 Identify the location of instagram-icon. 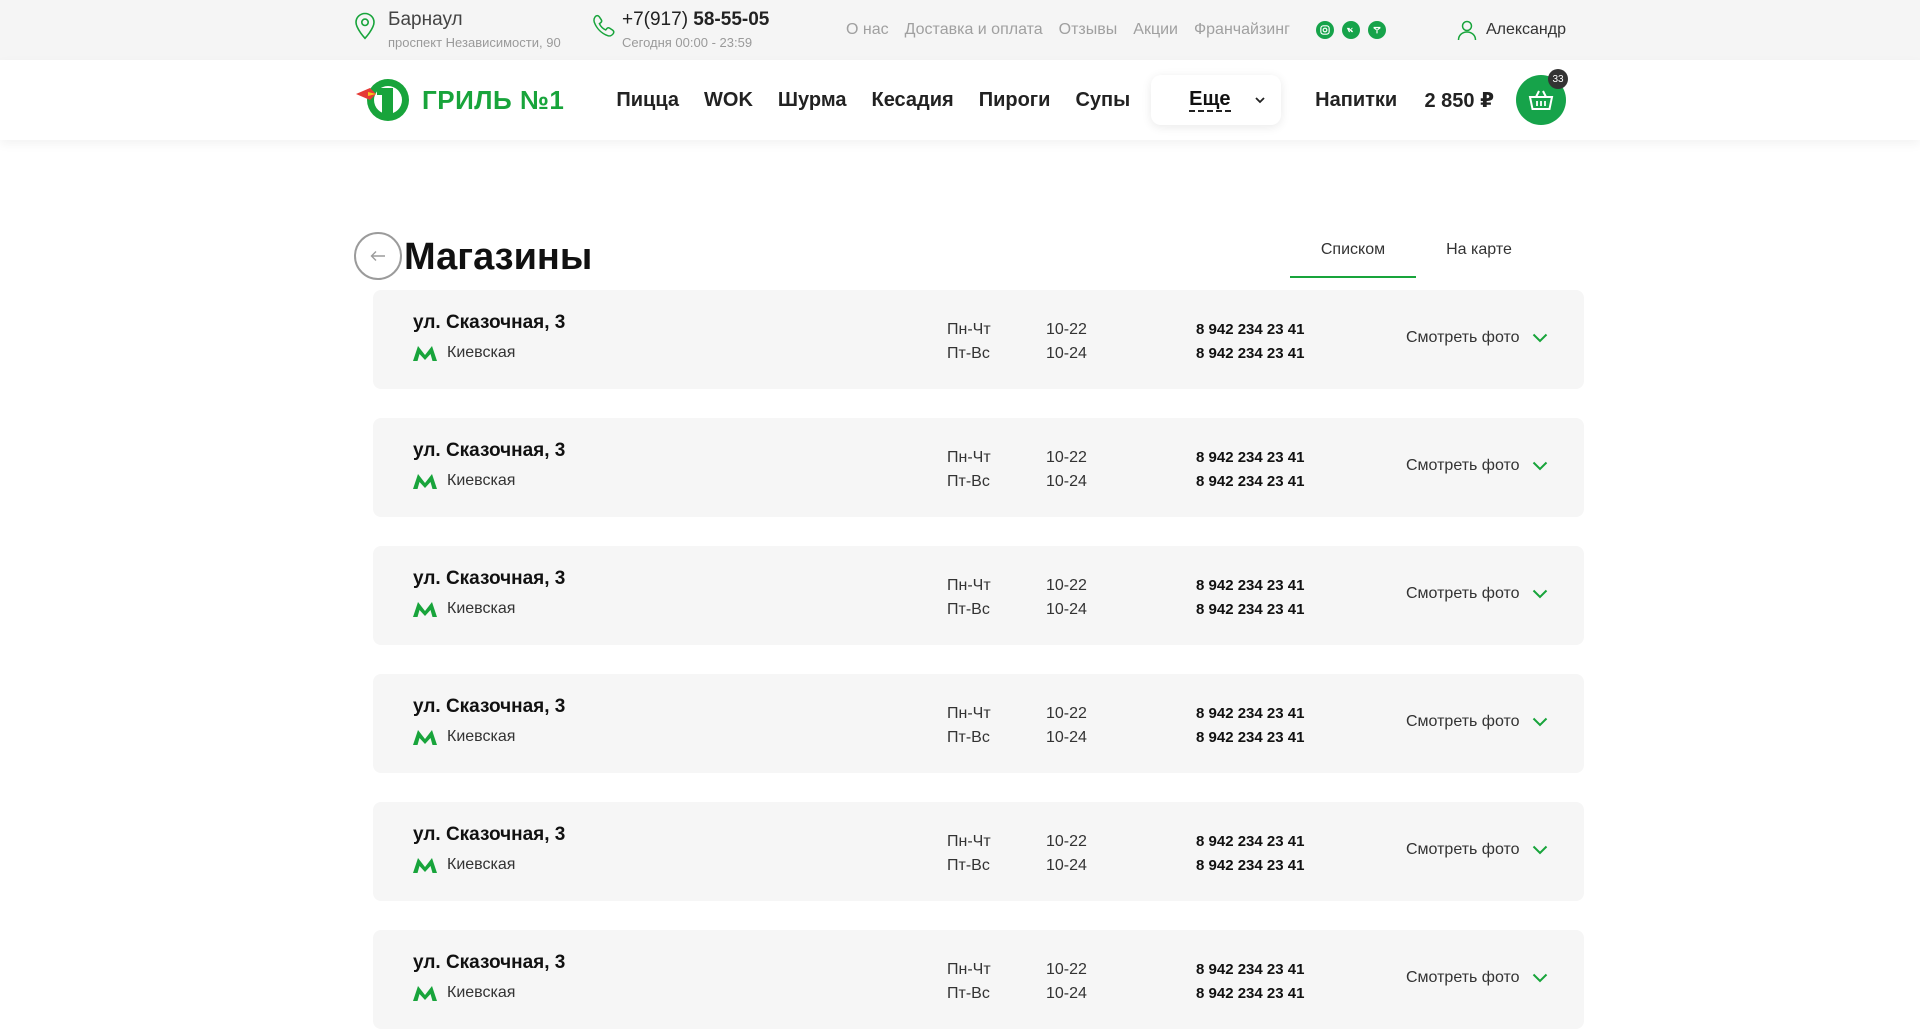
(1324, 30).